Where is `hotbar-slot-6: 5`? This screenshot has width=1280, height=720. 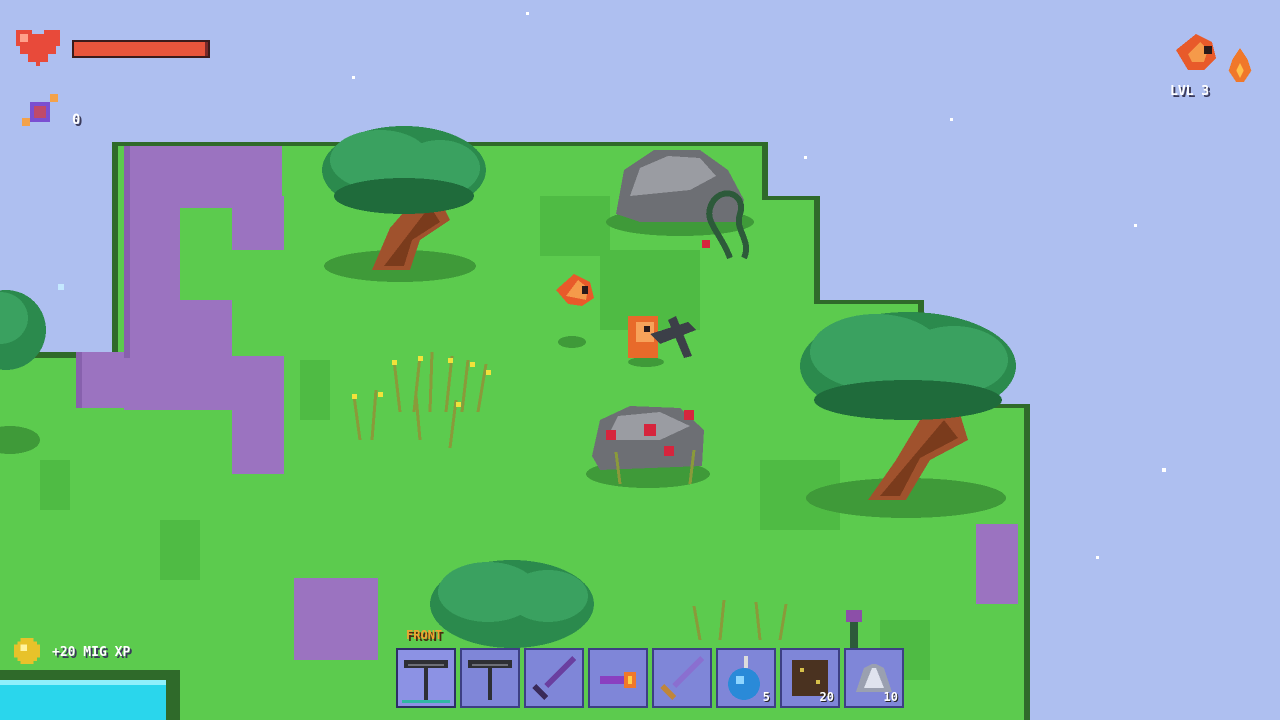 hotbar-slot-6: 5 is located at coordinates (746, 678).